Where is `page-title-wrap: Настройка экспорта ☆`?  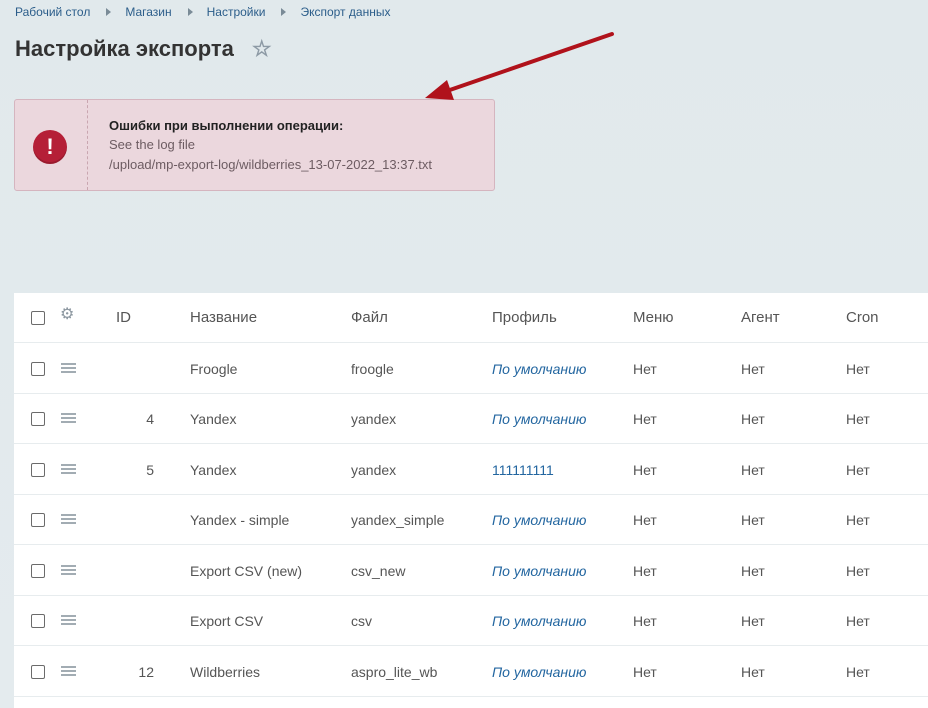
page-title-wrap: Настройка экспорта ☆ is located at coordinates (143, 49).